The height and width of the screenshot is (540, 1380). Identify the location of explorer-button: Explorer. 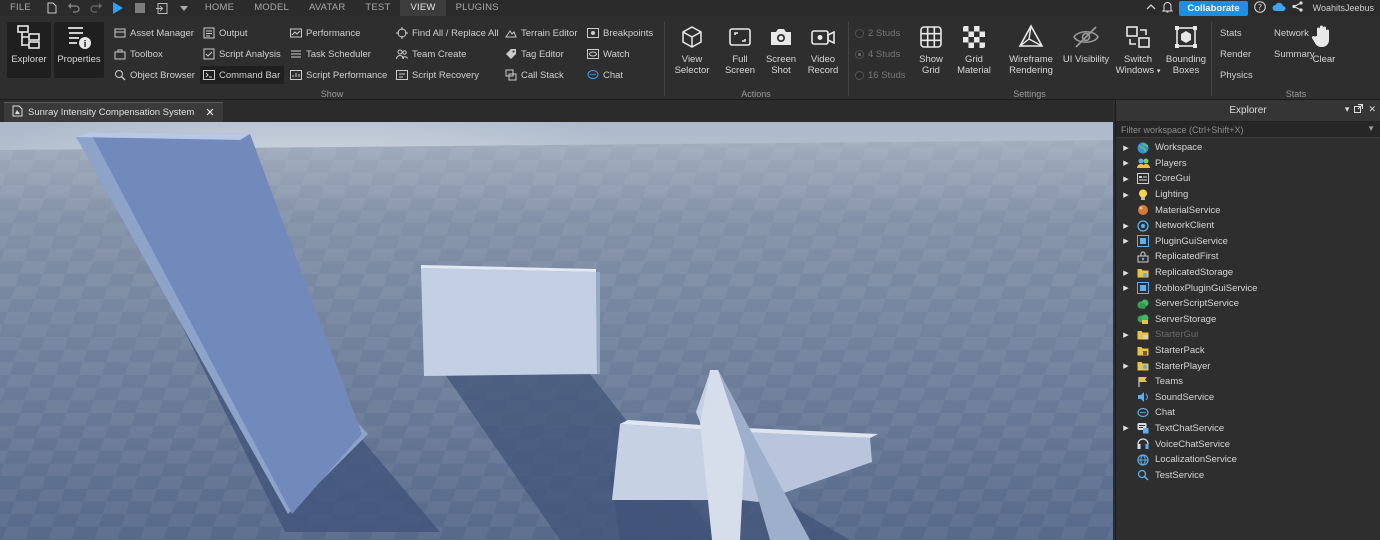
(29, 50).